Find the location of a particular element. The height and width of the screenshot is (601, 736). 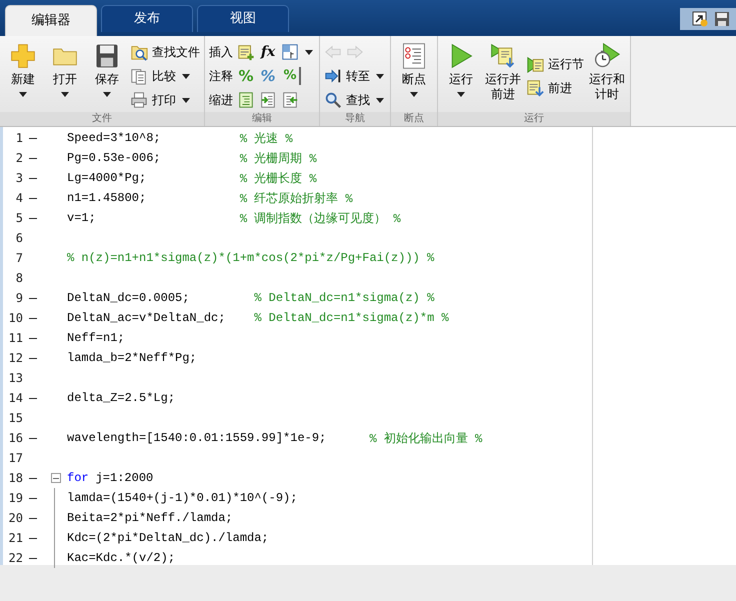

ribbon-button: 运行 is located at coordinates (461, 68).